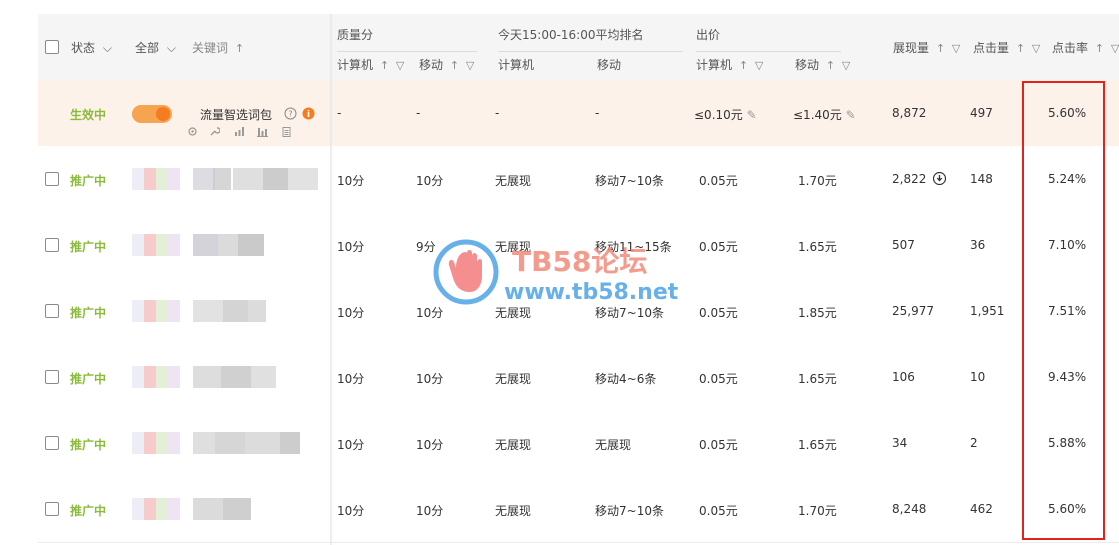 The height and width of the screenshot is (545, 1119). What do you see at coordinates (52, 47) in the screenshot?
I see `select-all-checkbox` at bounding box center [52, 47].